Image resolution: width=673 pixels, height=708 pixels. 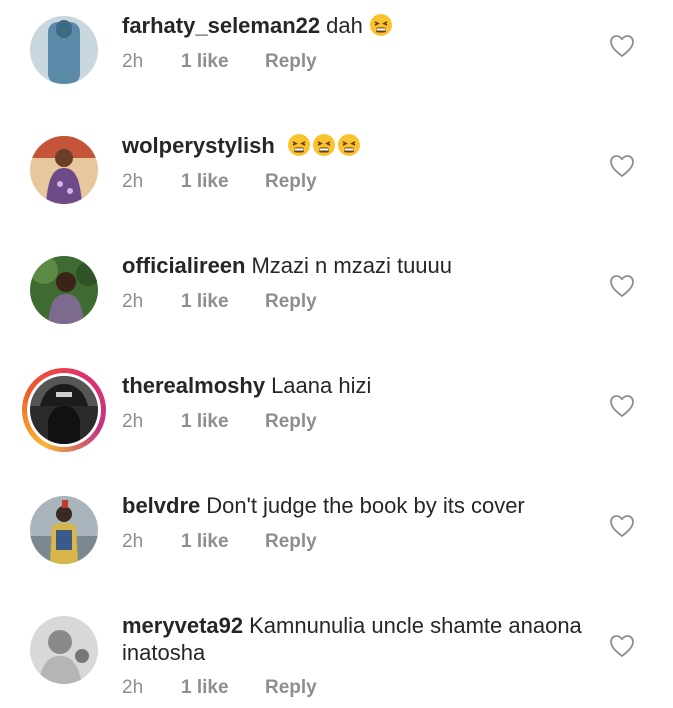 I want to click on avatar-story-ring, so click(x=64, y=410).